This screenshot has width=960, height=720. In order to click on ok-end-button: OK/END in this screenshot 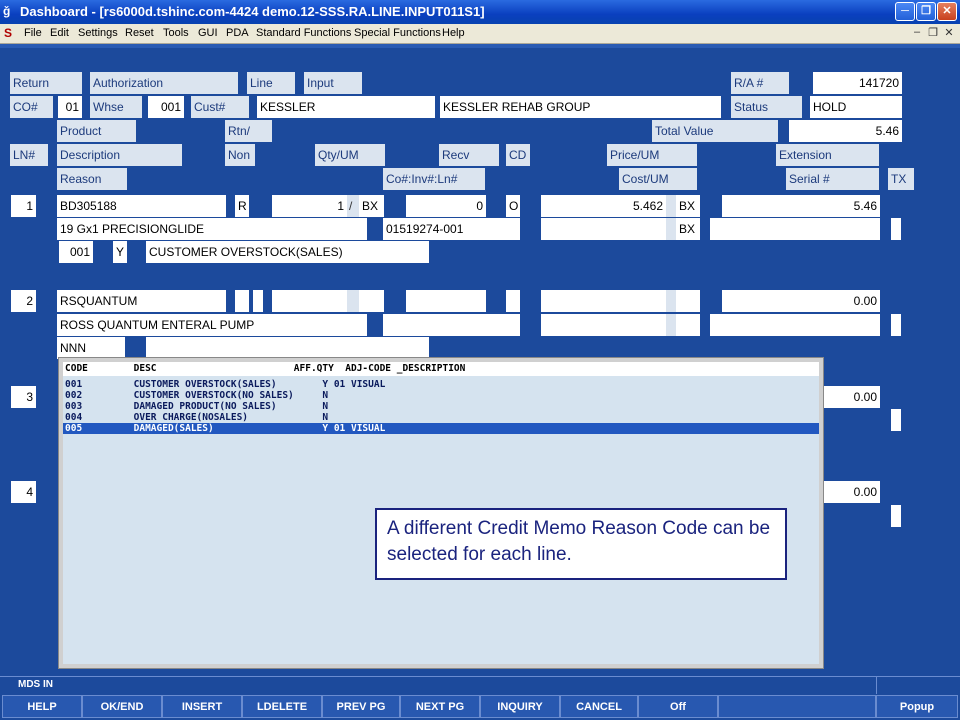, I will do `click(122, 706)`.